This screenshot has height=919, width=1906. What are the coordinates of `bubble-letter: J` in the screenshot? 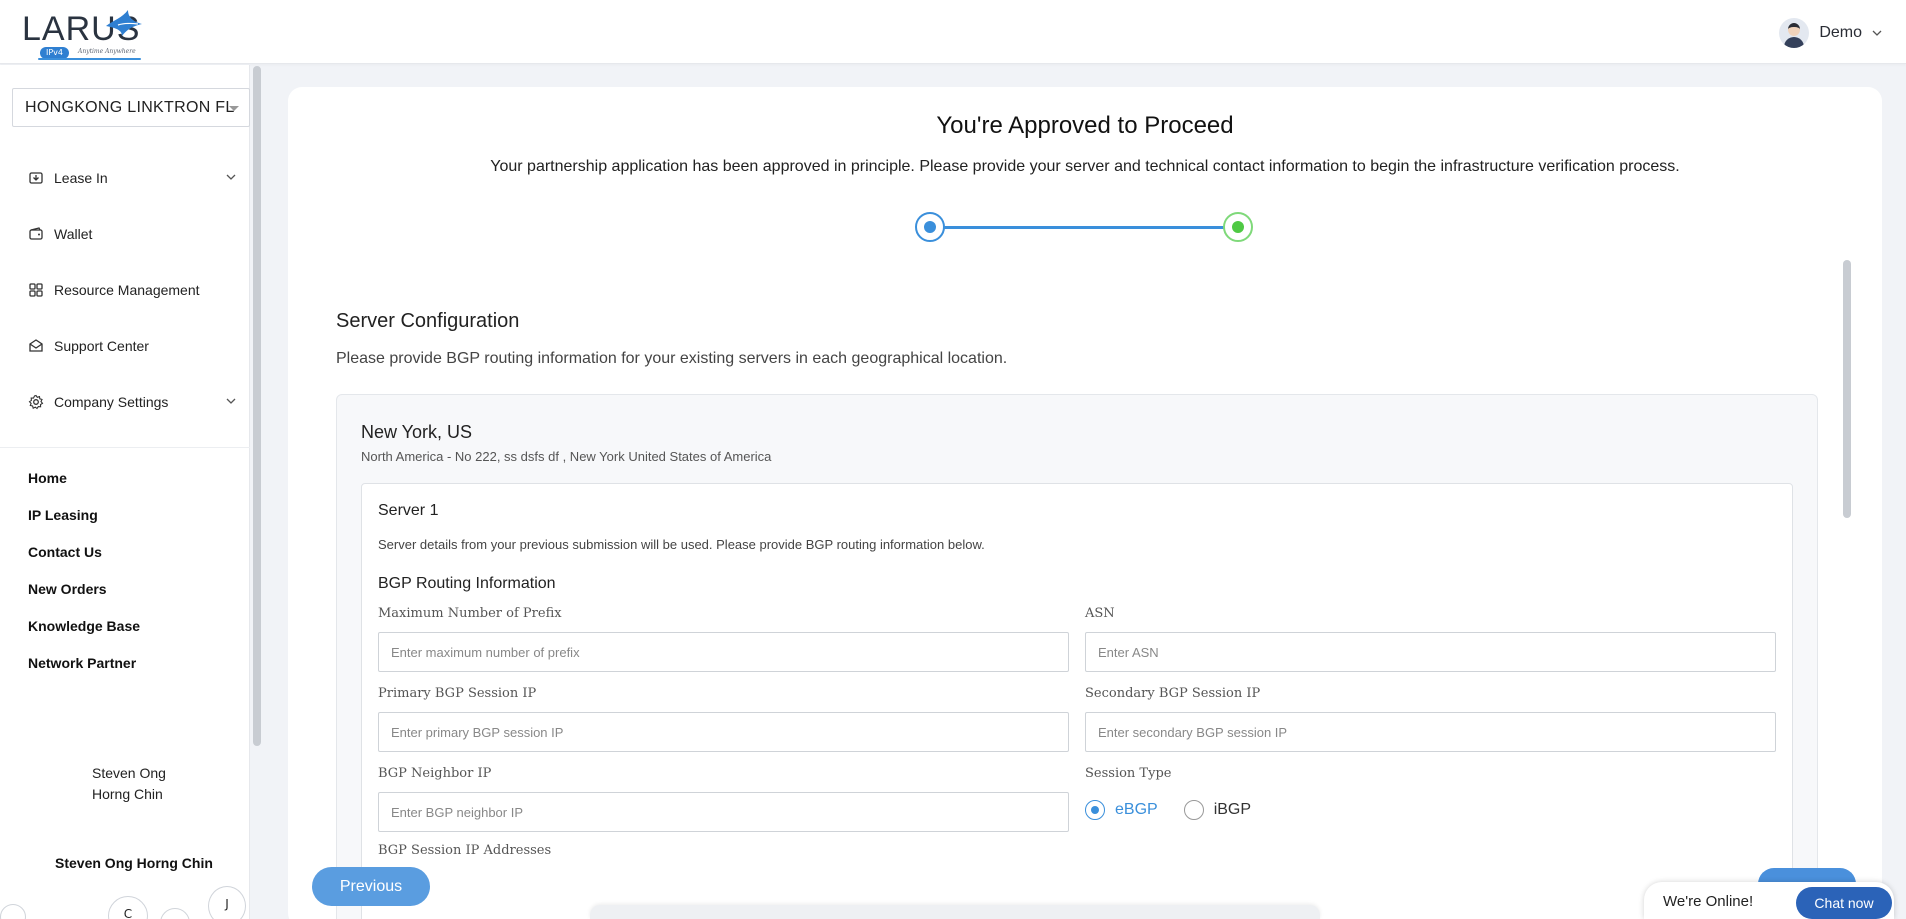 It's located at (227, 904).